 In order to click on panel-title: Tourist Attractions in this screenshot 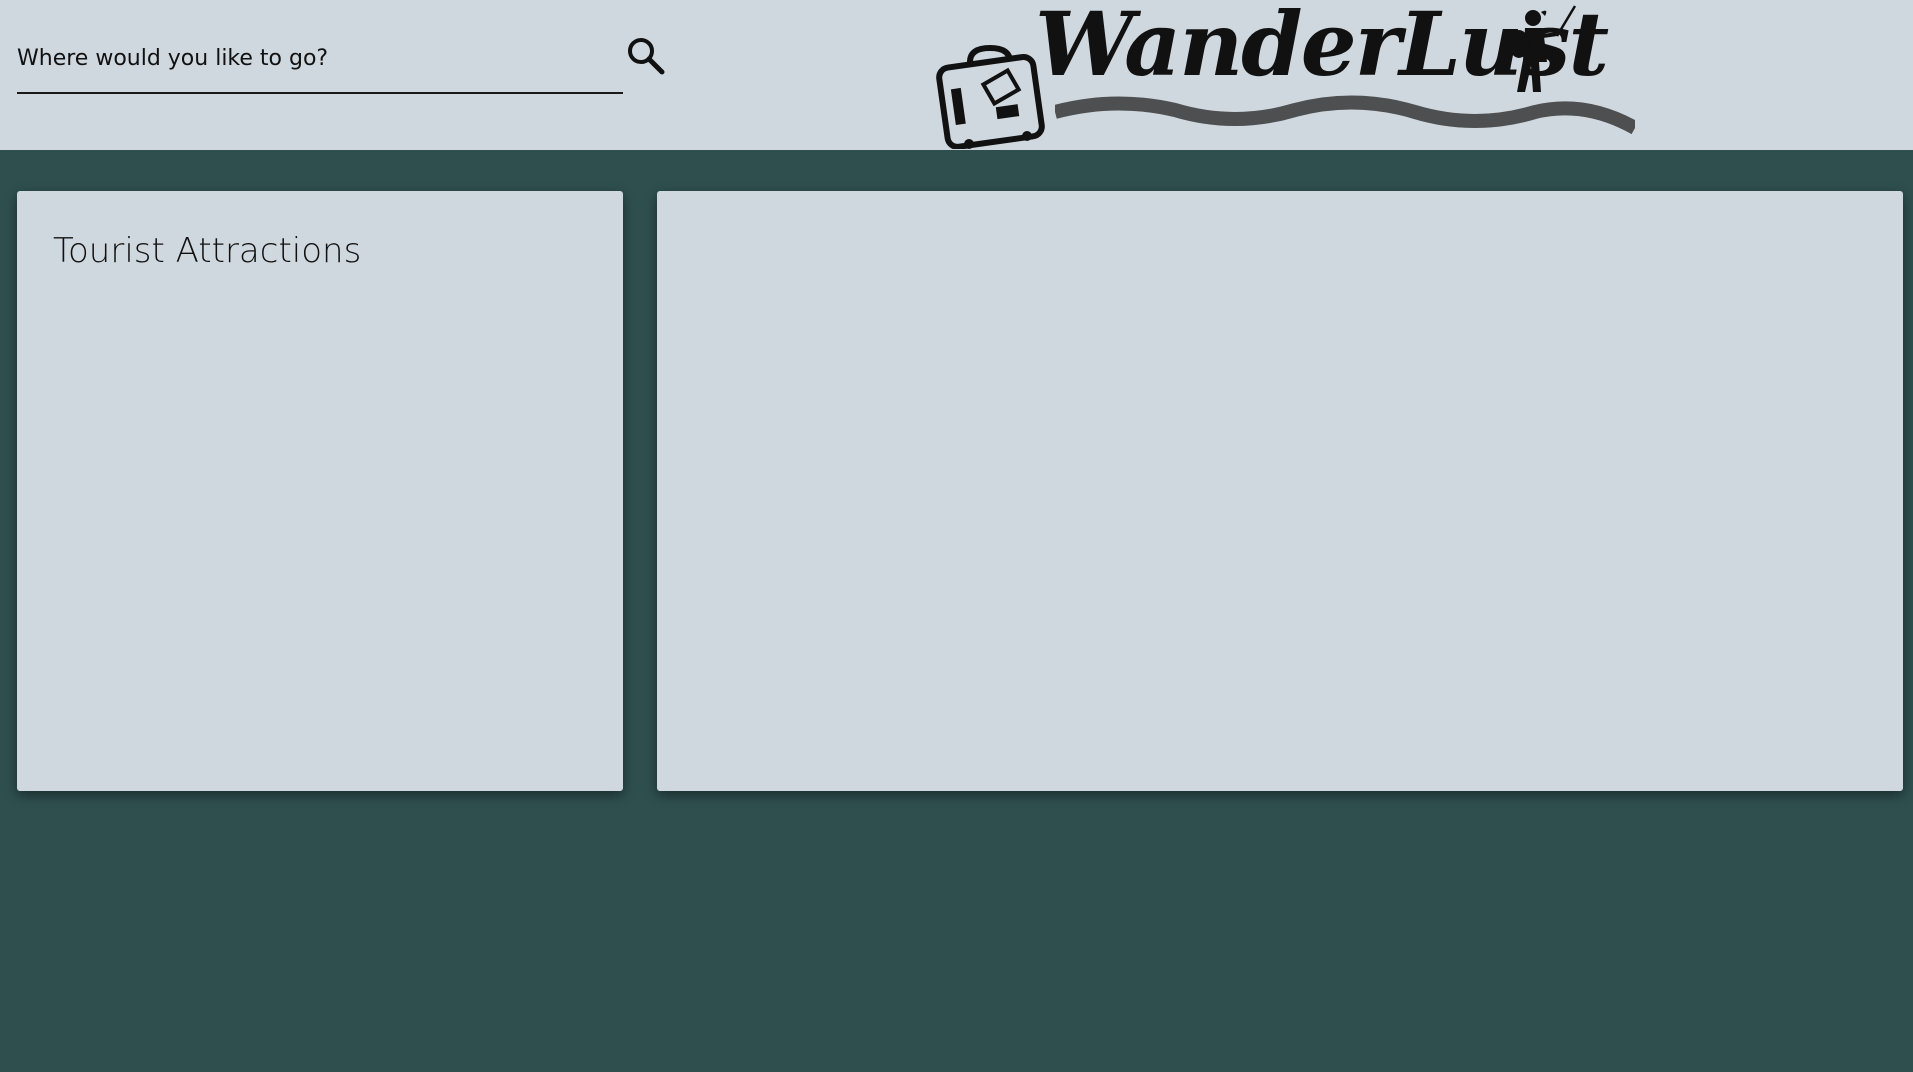, I will do `click(207, 251)`.